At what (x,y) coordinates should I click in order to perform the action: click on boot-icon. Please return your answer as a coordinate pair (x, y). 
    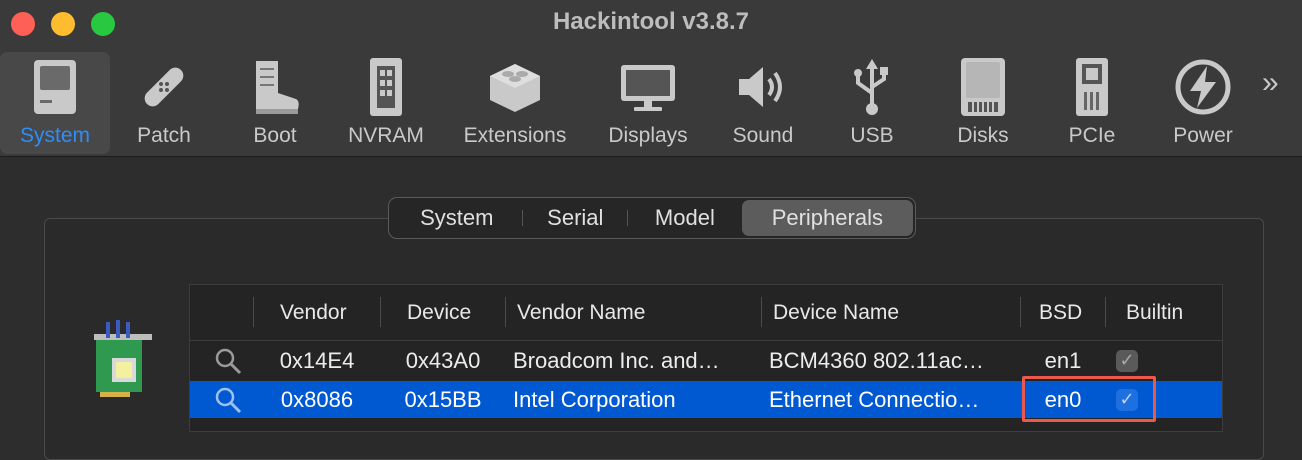
    Looking at the image, I should click on (275, 87).